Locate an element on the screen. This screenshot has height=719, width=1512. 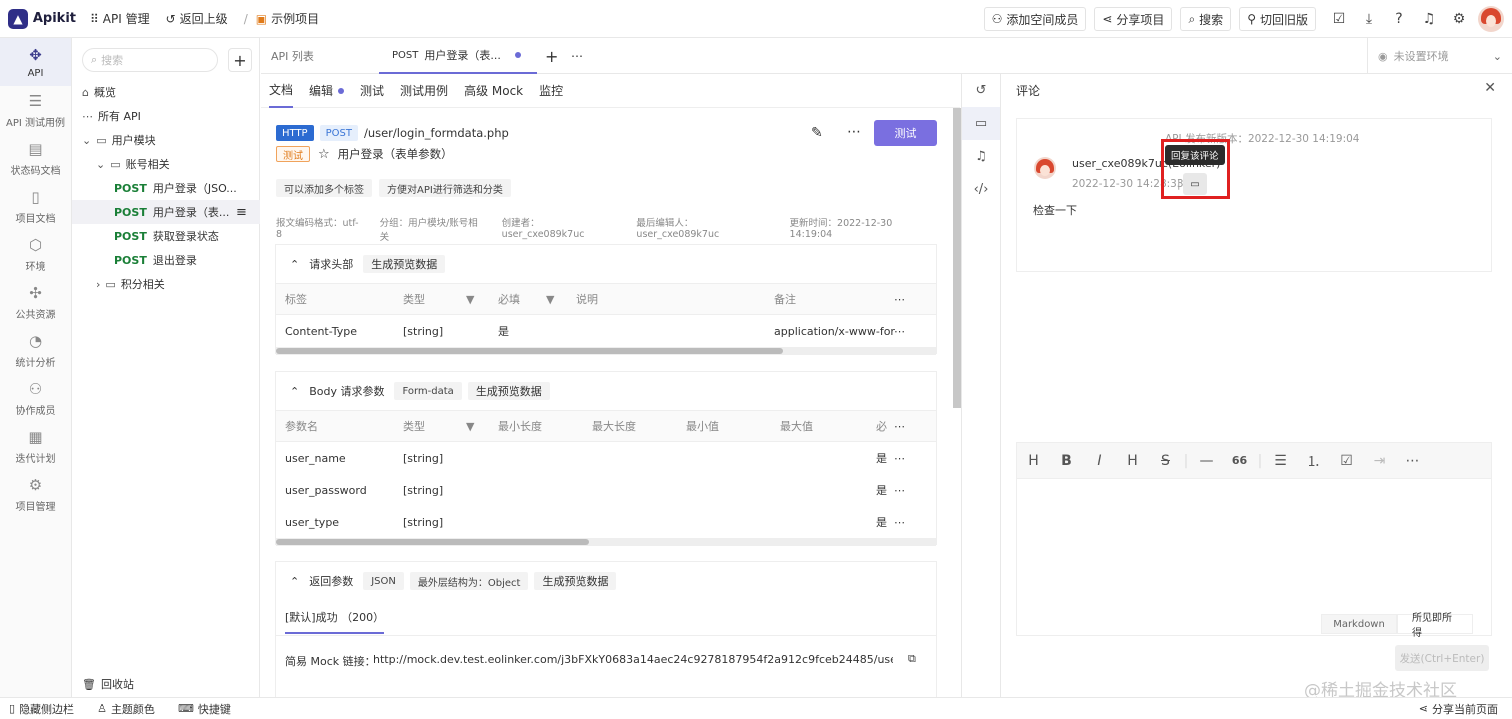
user-avatar is located at coordinates (1491, 19).